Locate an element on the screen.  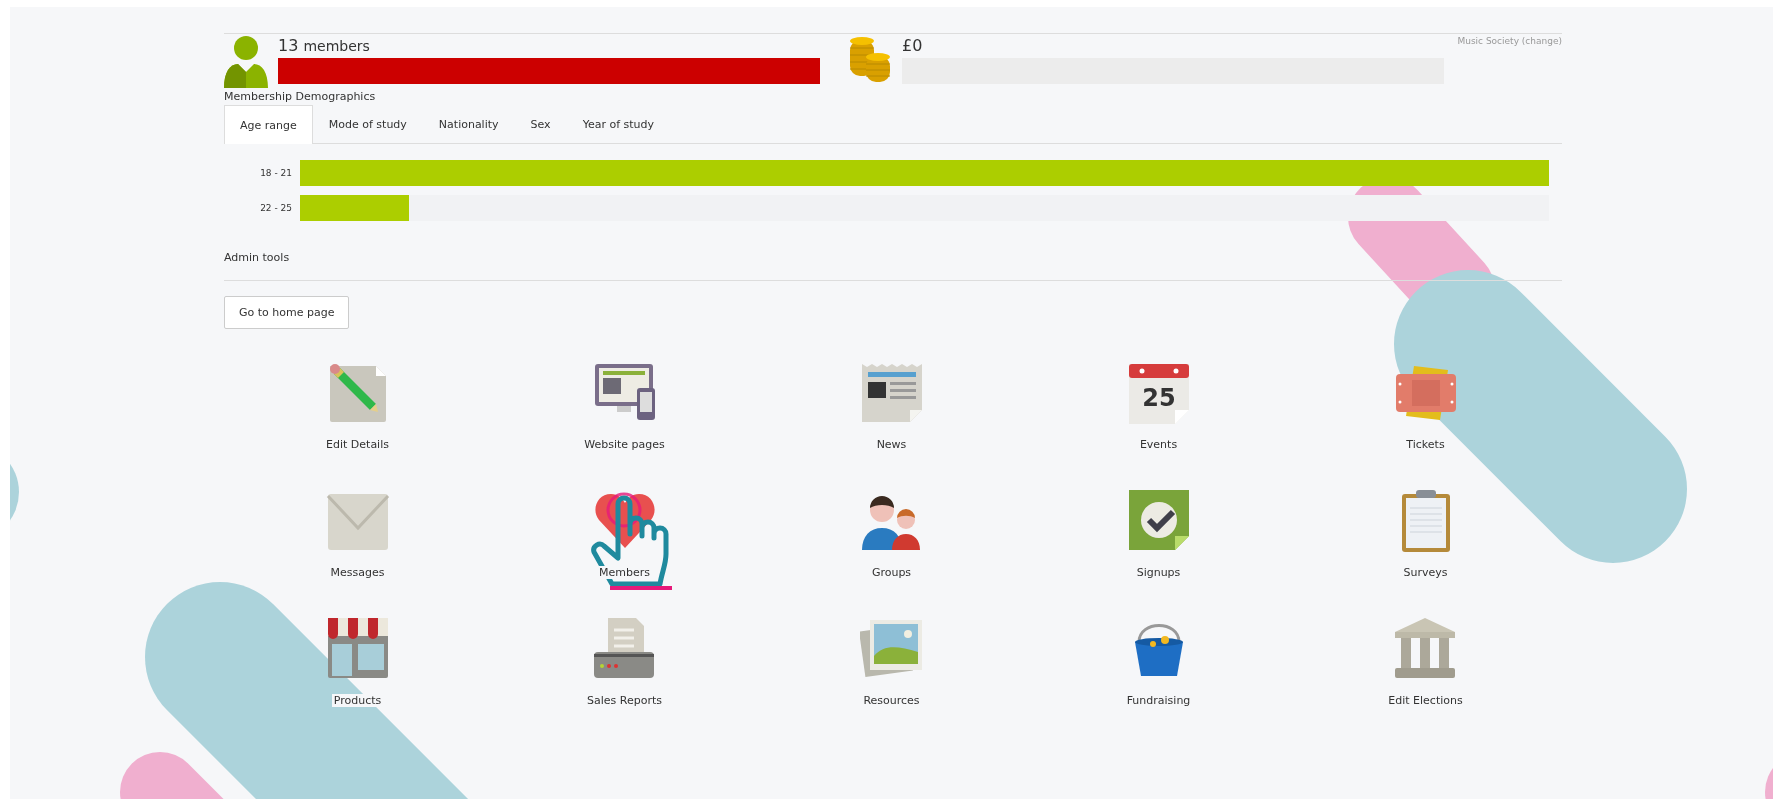
demographics-tab: Age range is located at coordinates (268, 124).